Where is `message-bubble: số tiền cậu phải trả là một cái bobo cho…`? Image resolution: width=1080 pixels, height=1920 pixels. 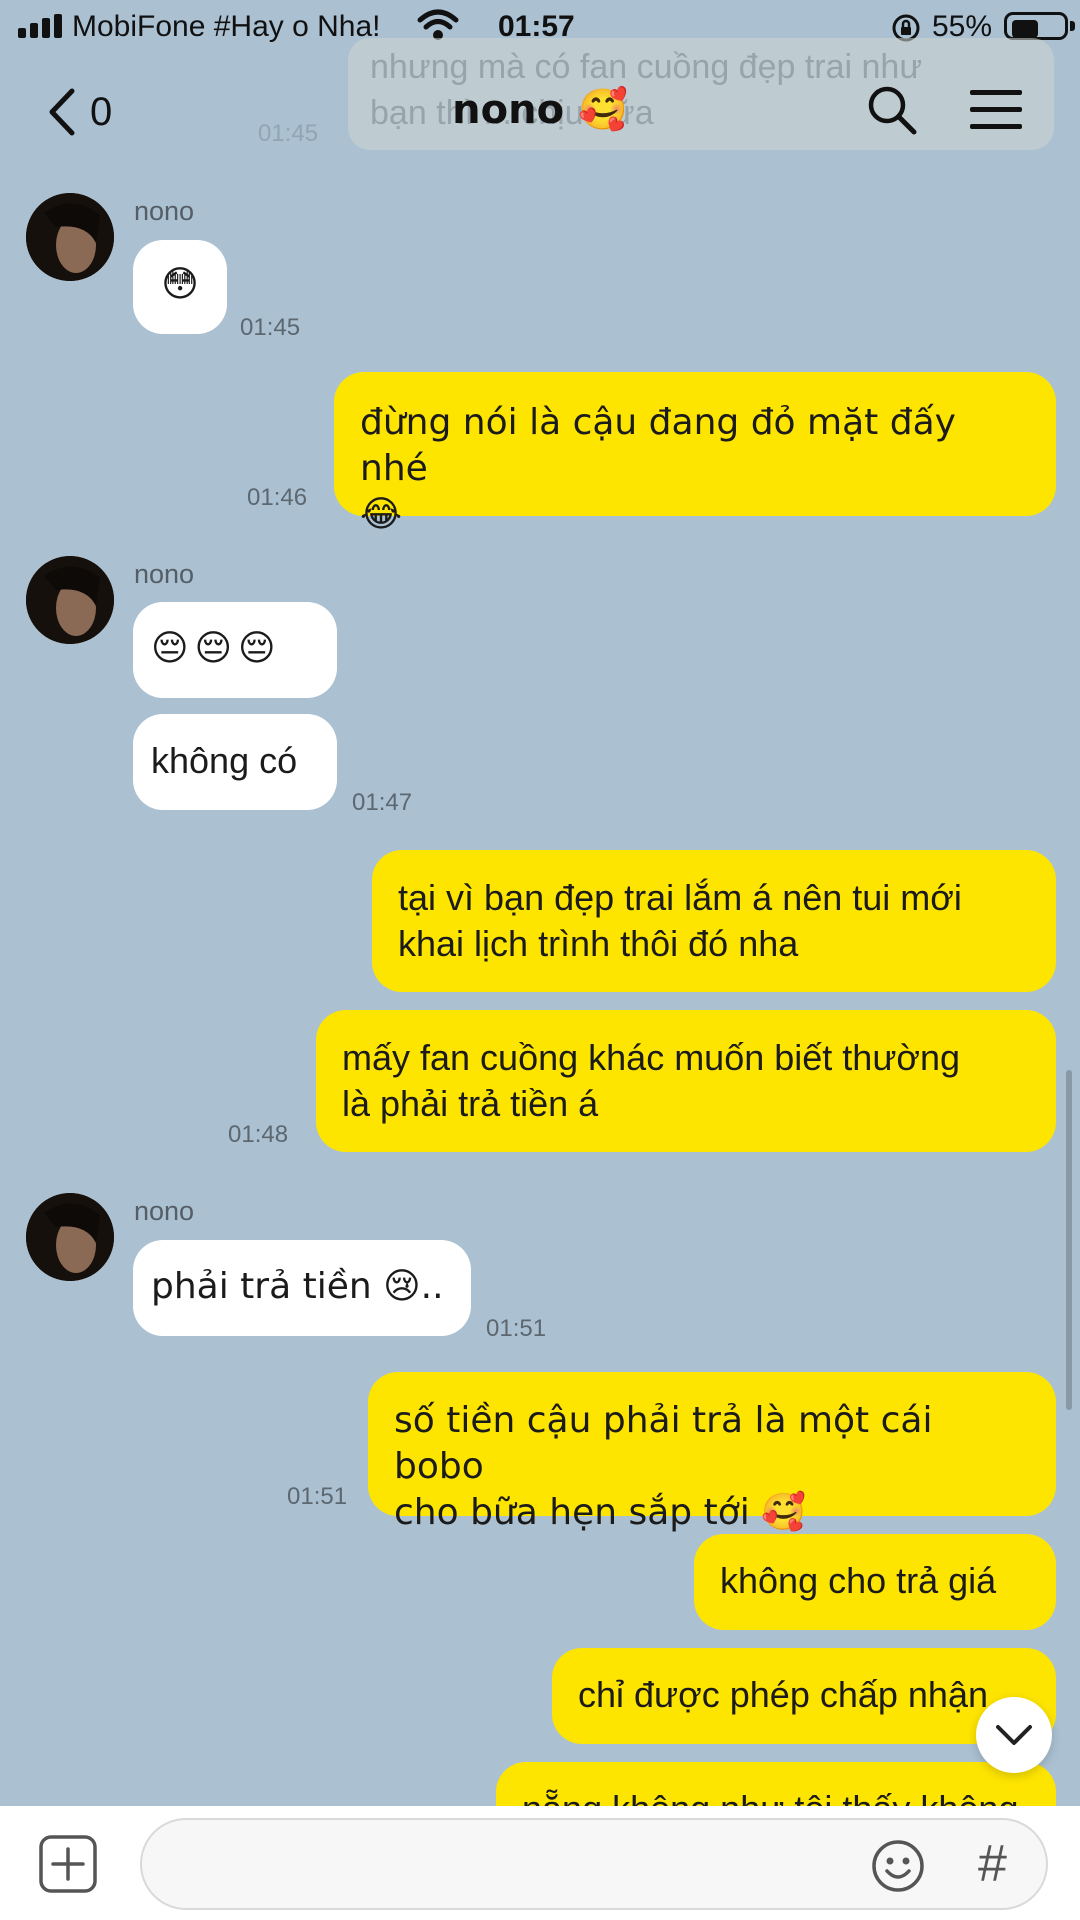
message-bubble: số tiền cậu phải trả là một cái bobo cho… is located at coordinates (712, 1452).